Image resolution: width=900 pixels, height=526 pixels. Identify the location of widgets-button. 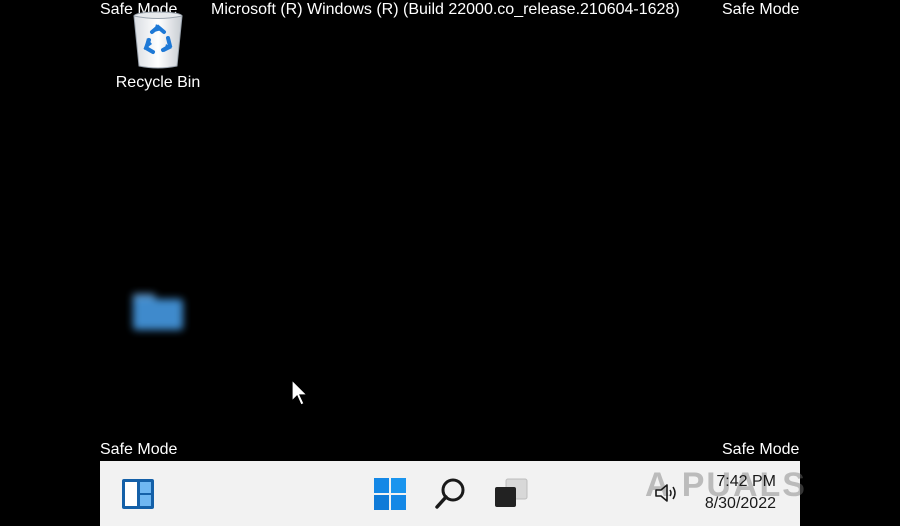
(138, 494).